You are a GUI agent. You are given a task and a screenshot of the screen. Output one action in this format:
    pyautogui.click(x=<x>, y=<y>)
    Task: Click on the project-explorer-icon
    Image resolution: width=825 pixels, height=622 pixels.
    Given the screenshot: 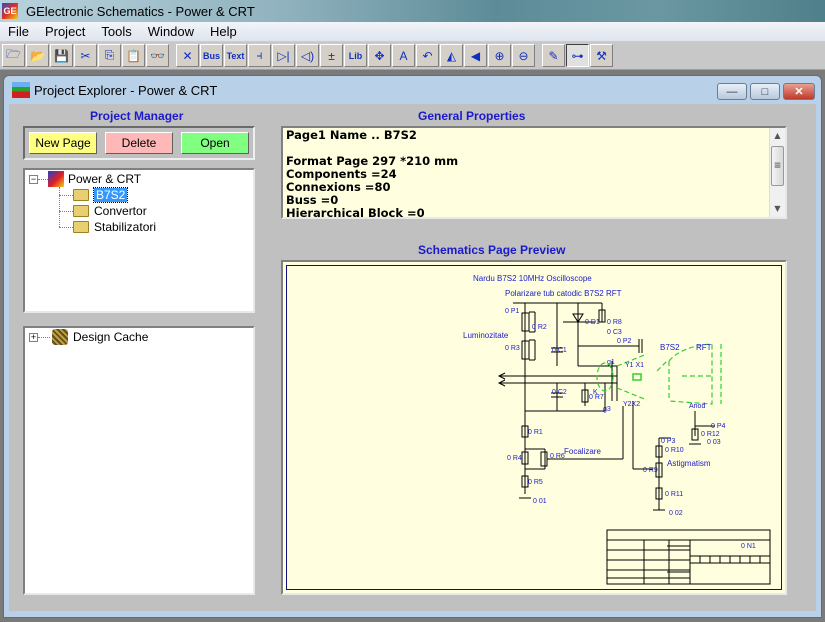 What is the action you would take?
    pyautogui.click(x=21, y=90)
    